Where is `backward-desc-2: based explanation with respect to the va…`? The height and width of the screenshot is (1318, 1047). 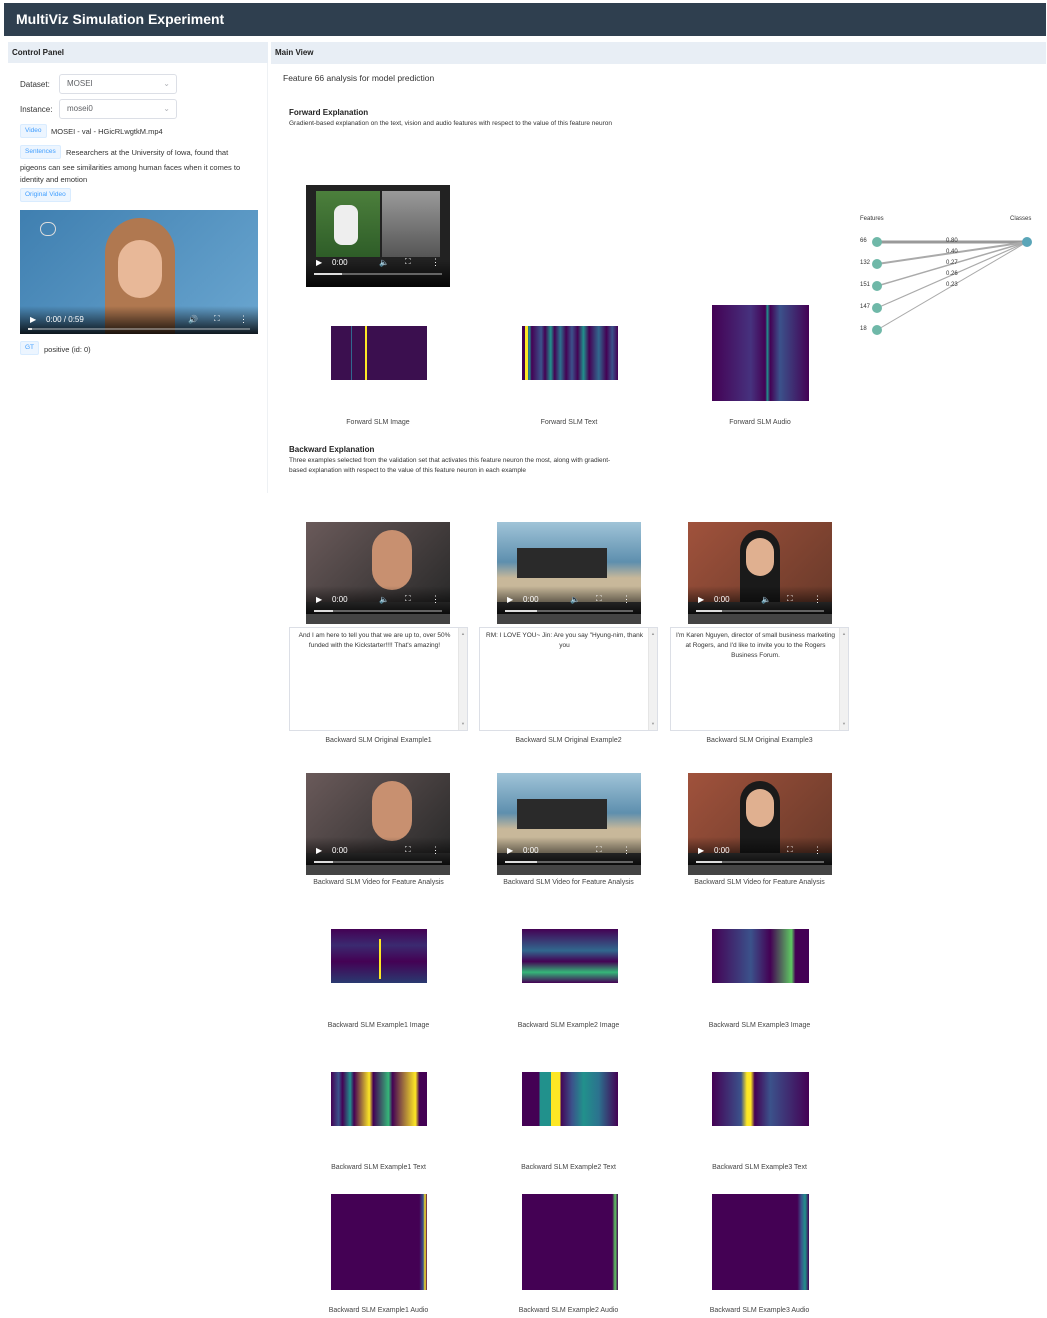
backward-desc-2: based explanation with respect to the va… is located at coordinates (408, 470).